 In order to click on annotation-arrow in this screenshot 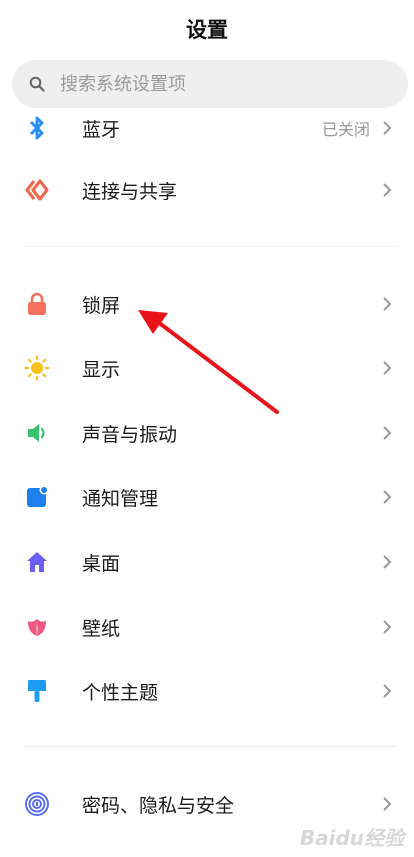, I will do `click(208, 362)`.